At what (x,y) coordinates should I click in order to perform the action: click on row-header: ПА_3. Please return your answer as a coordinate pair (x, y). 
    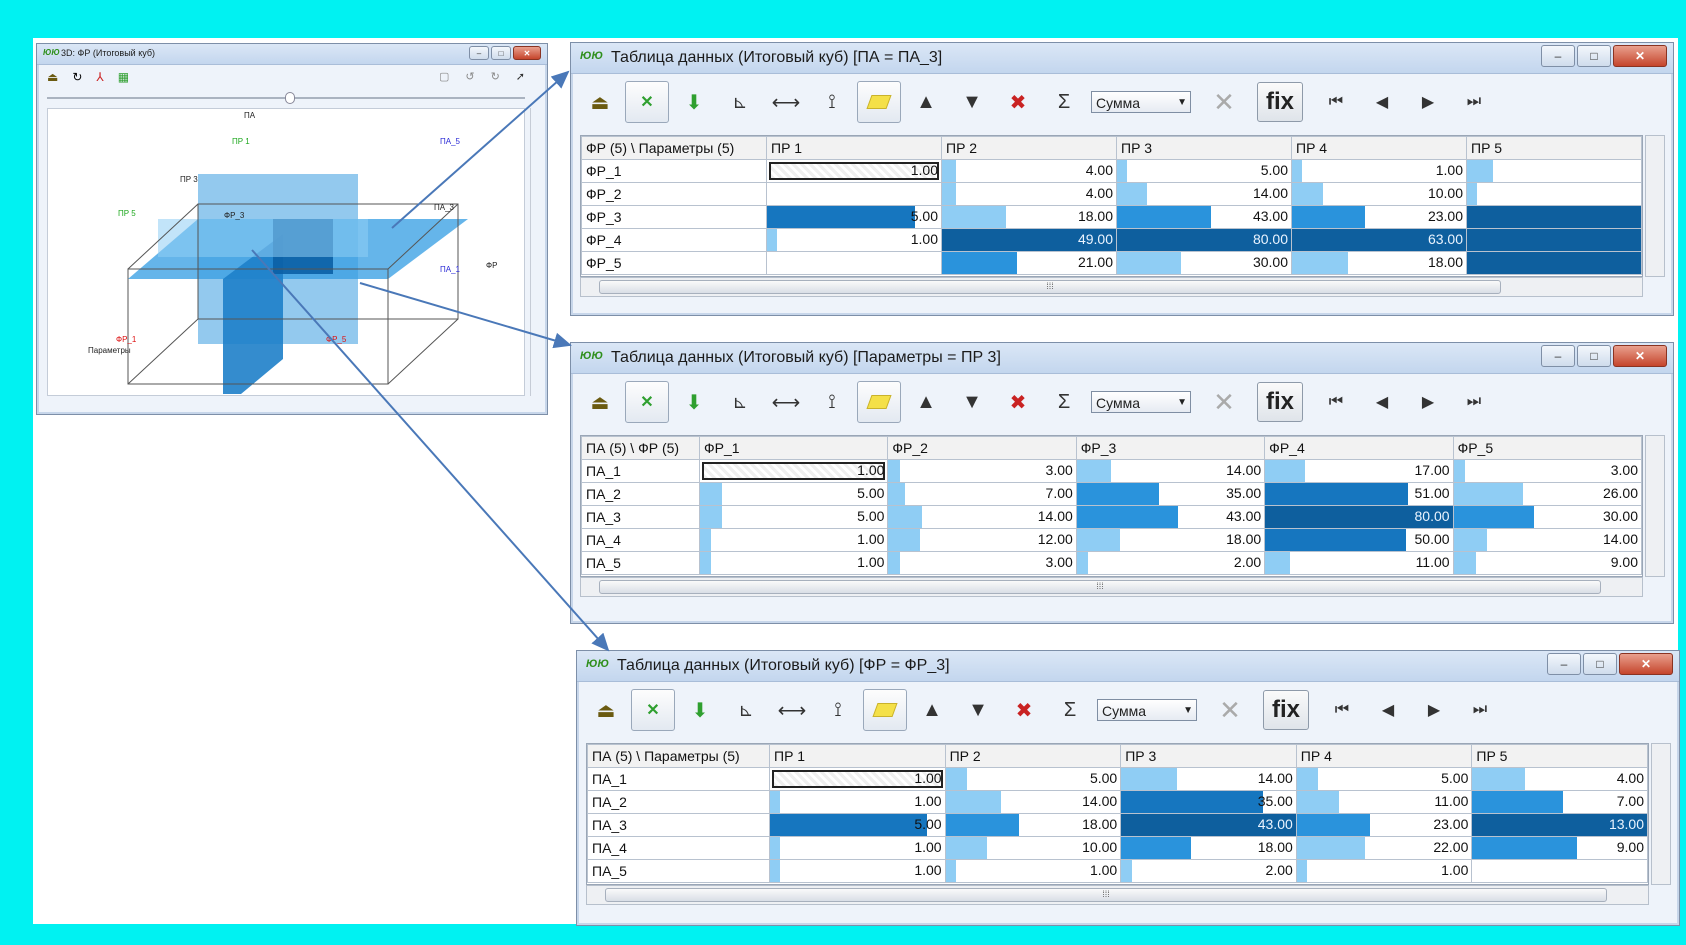
    Looking at the image, I should click on (678, 825).